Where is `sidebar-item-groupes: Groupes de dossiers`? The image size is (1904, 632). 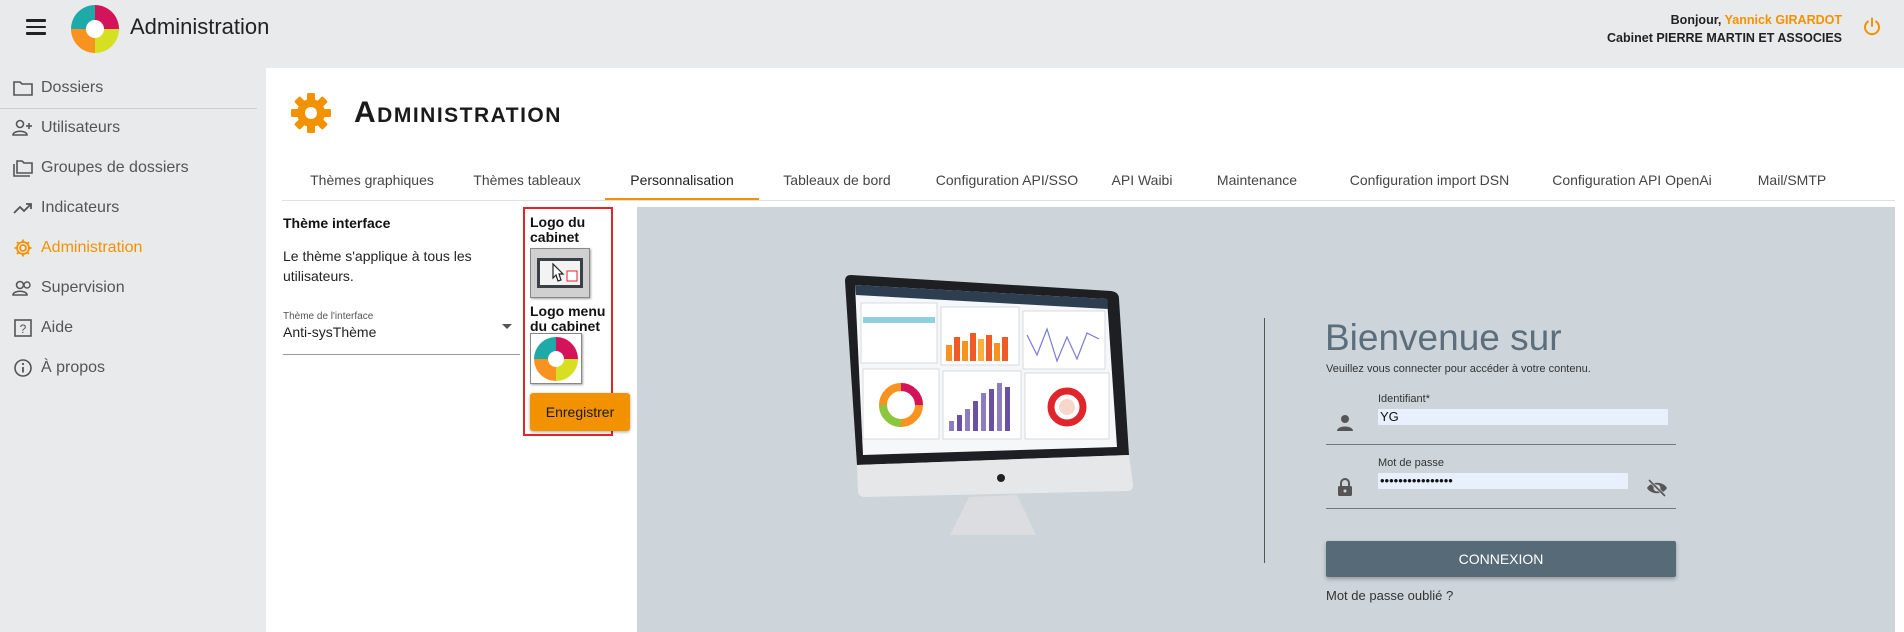 sidebar-item-groupes: Groupes de dossiers is located at coordinates (133, 168).